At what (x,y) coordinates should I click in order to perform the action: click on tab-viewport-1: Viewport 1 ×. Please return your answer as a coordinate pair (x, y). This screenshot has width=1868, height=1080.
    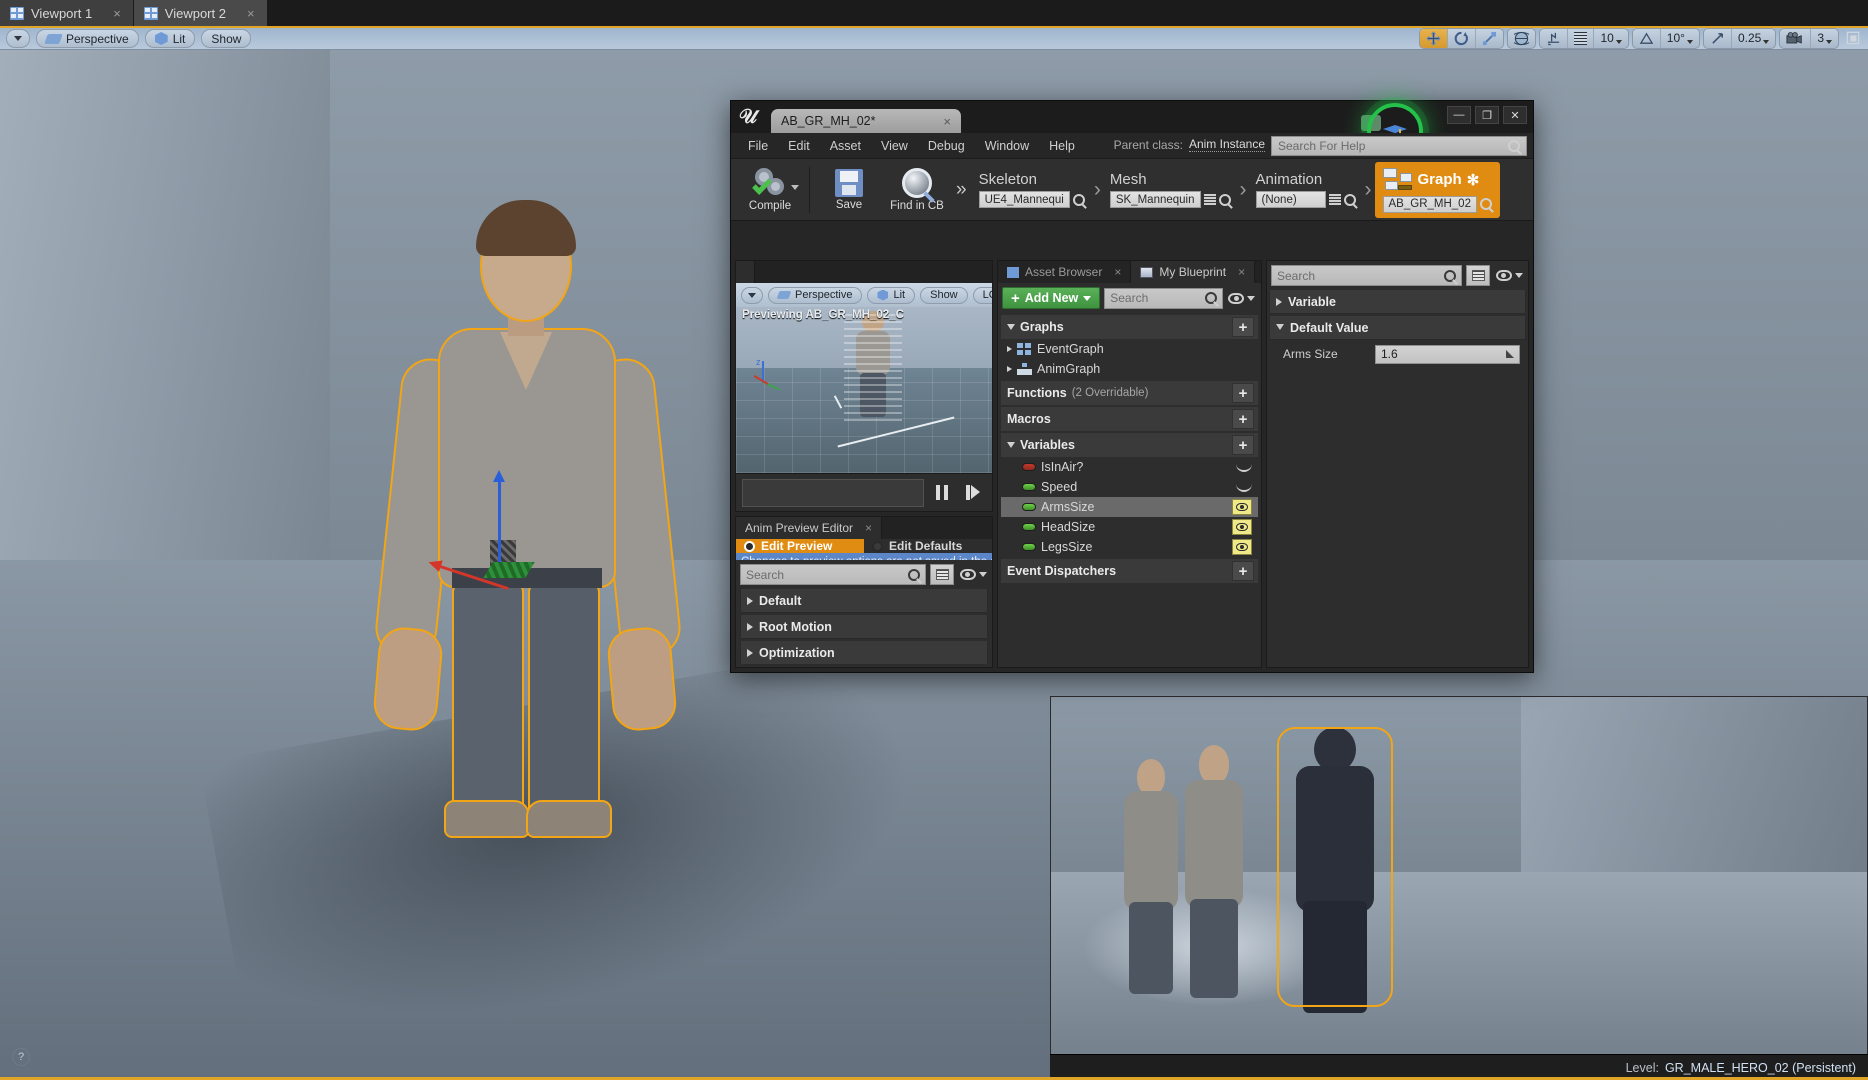
    Looking at the image, I should click on (67, 13).